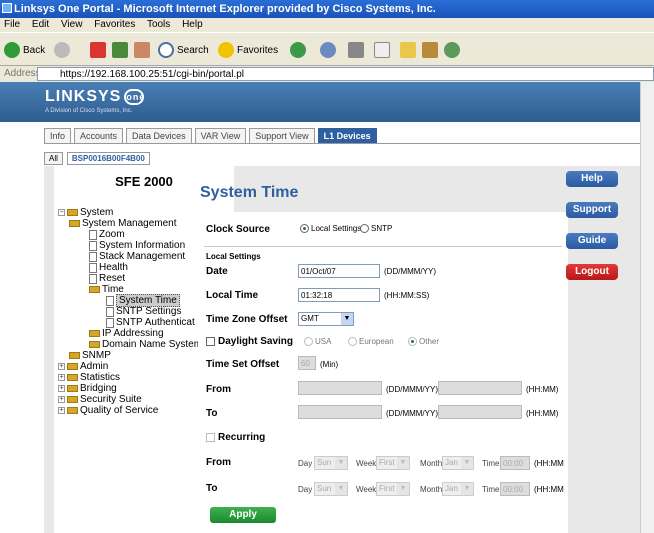  Describe the element at coordinates (130, 344) in the screenshot. I see `tree-item-domain-name-system: Domain Name System` at that location.